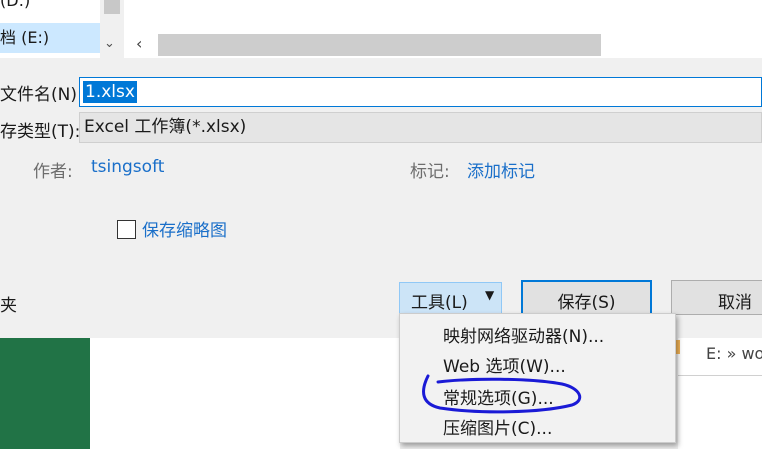 Image resolution: width=762 pixels, height=449 pixels. What do you see at coordinates (586, 303) in the screenshot?
I see `save-button-label: 保存(S)` at bounding box center [586, 303].